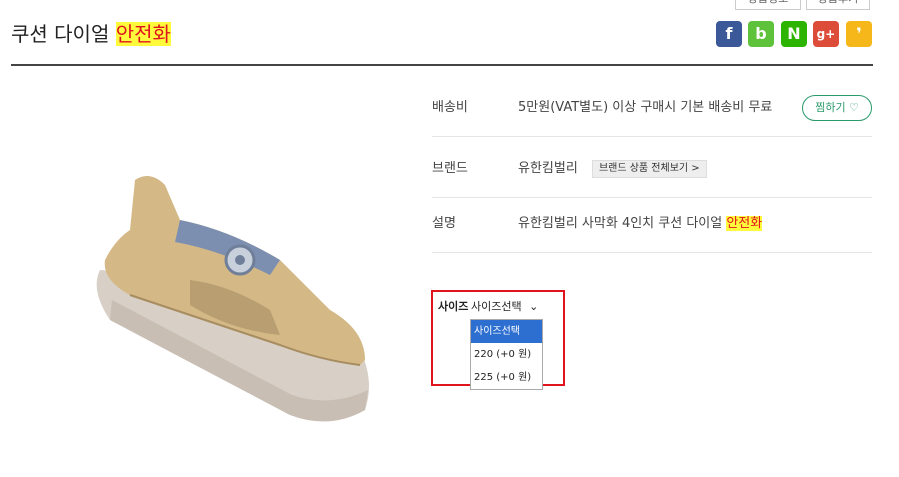 This screenshot has height=477, width=899. Describe the element at coordinates (838, 5) in the screenshot. I see `top-tab-product-review: 상품후기` at that location.